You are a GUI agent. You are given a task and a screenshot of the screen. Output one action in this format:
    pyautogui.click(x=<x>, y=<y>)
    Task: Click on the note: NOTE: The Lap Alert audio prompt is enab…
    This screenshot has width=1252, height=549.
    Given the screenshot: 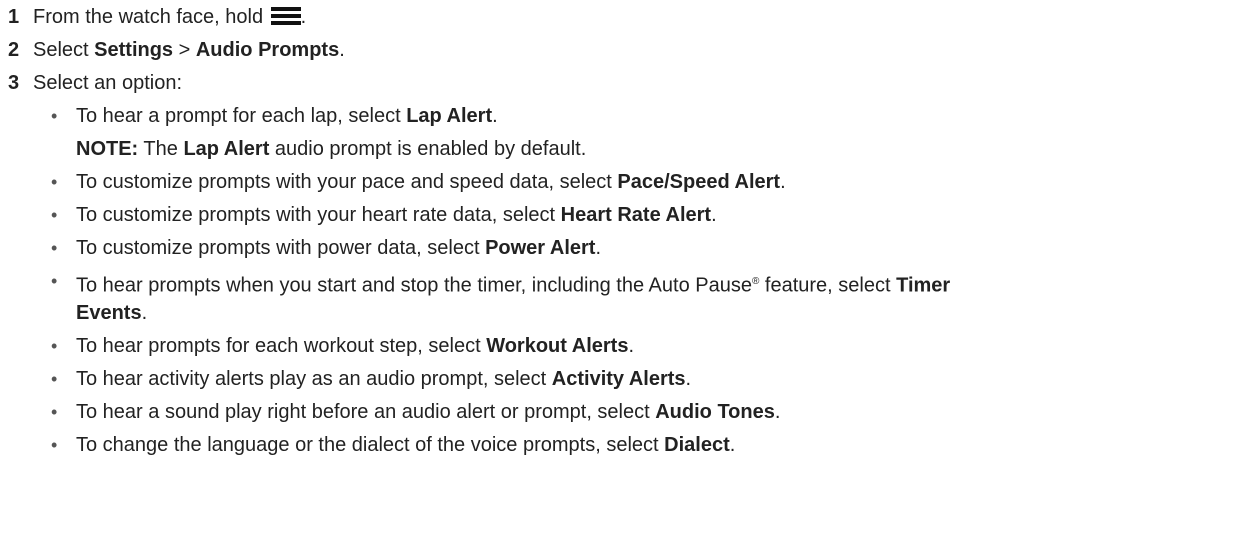 What is the action you would take?
    pyautogui.click(x=626, y=152)
    